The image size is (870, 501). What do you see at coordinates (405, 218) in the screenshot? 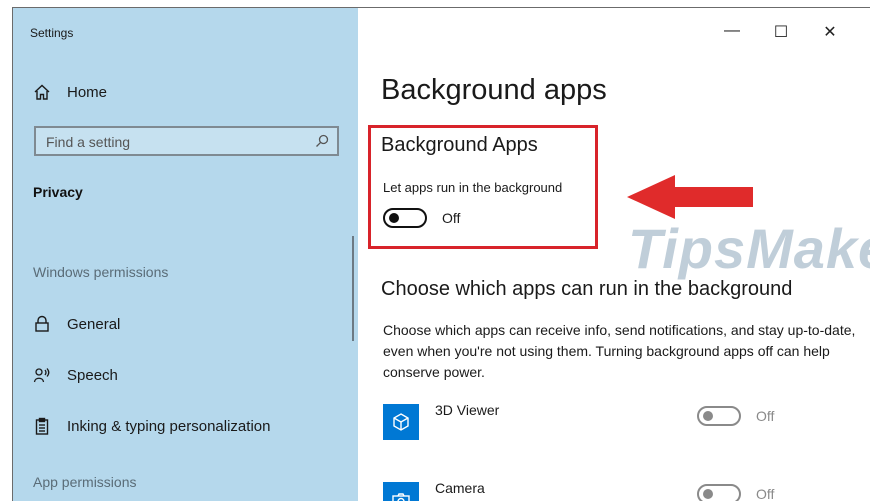
I see `background-apps-toggle` at bounding box center [405, 218].